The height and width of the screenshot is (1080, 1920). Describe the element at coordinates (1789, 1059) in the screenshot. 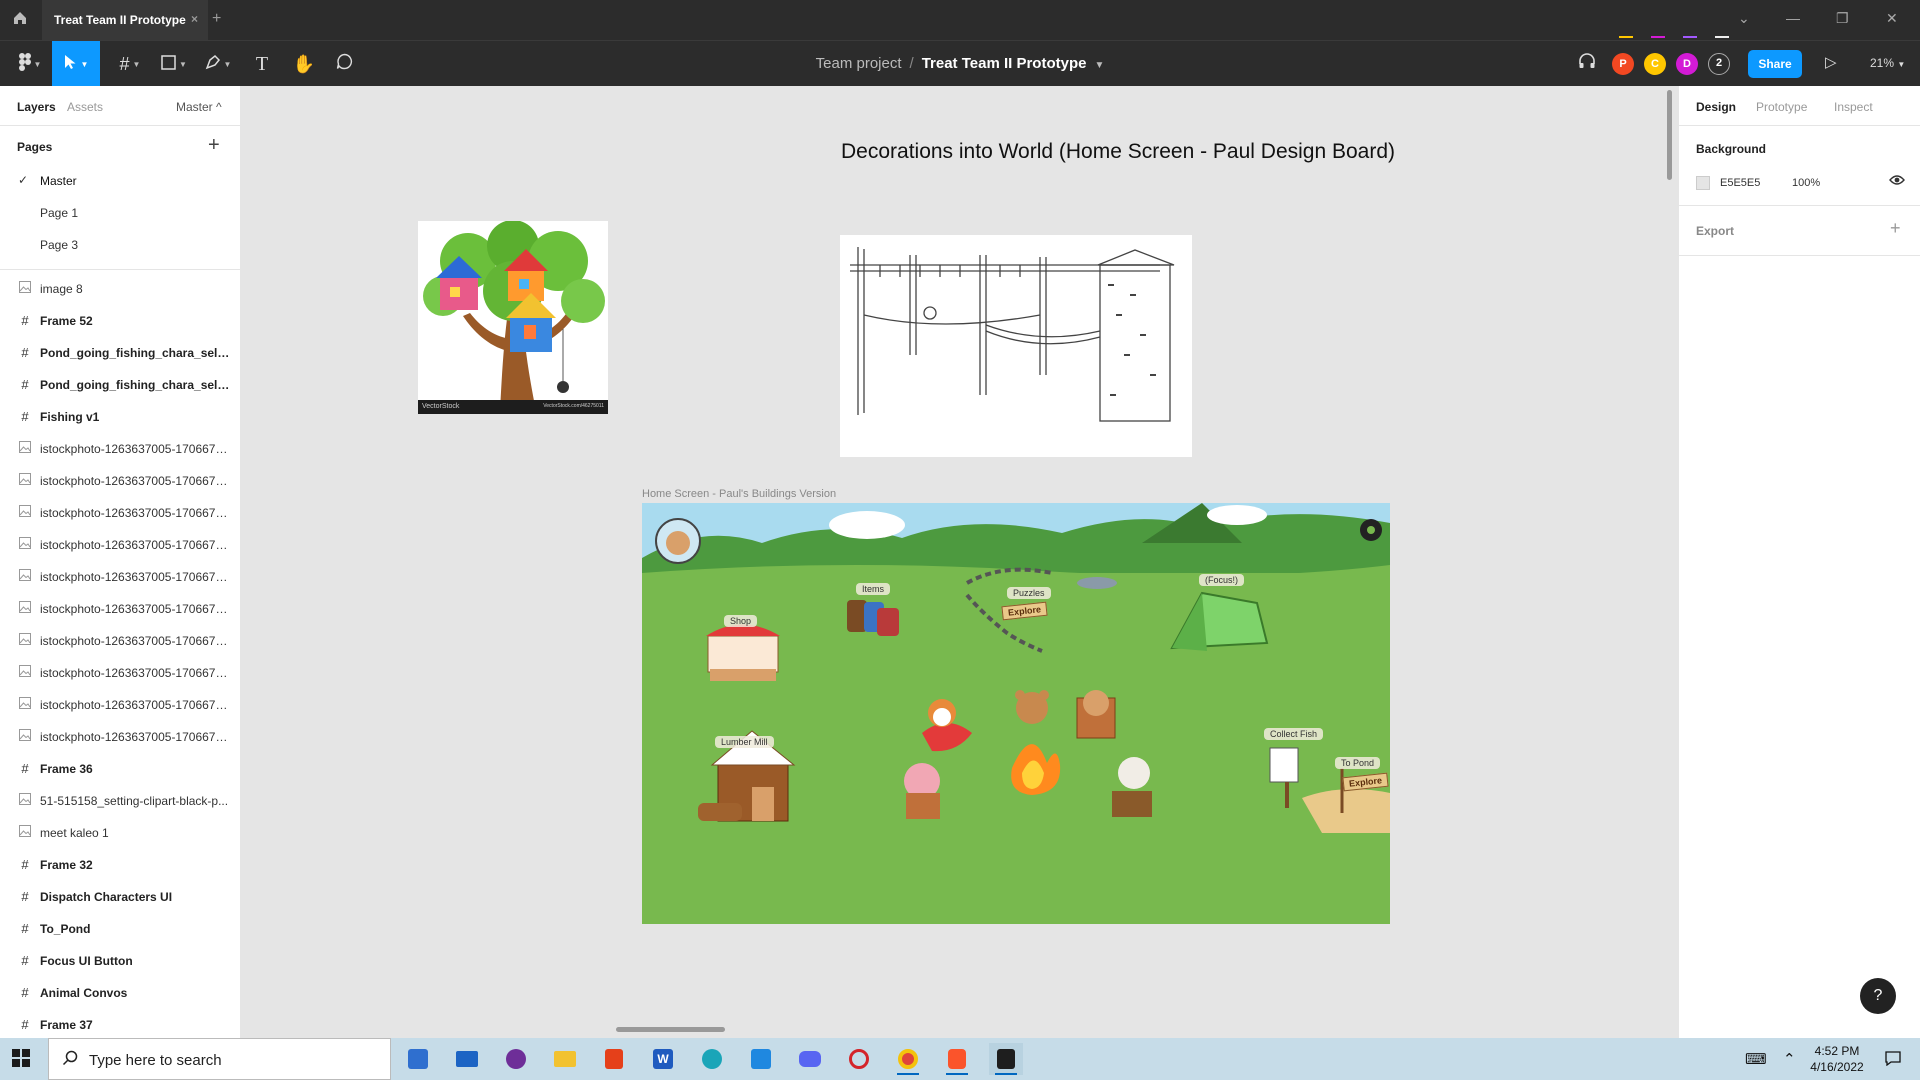

I see `chevron-up-icon: ⌃` at that location.